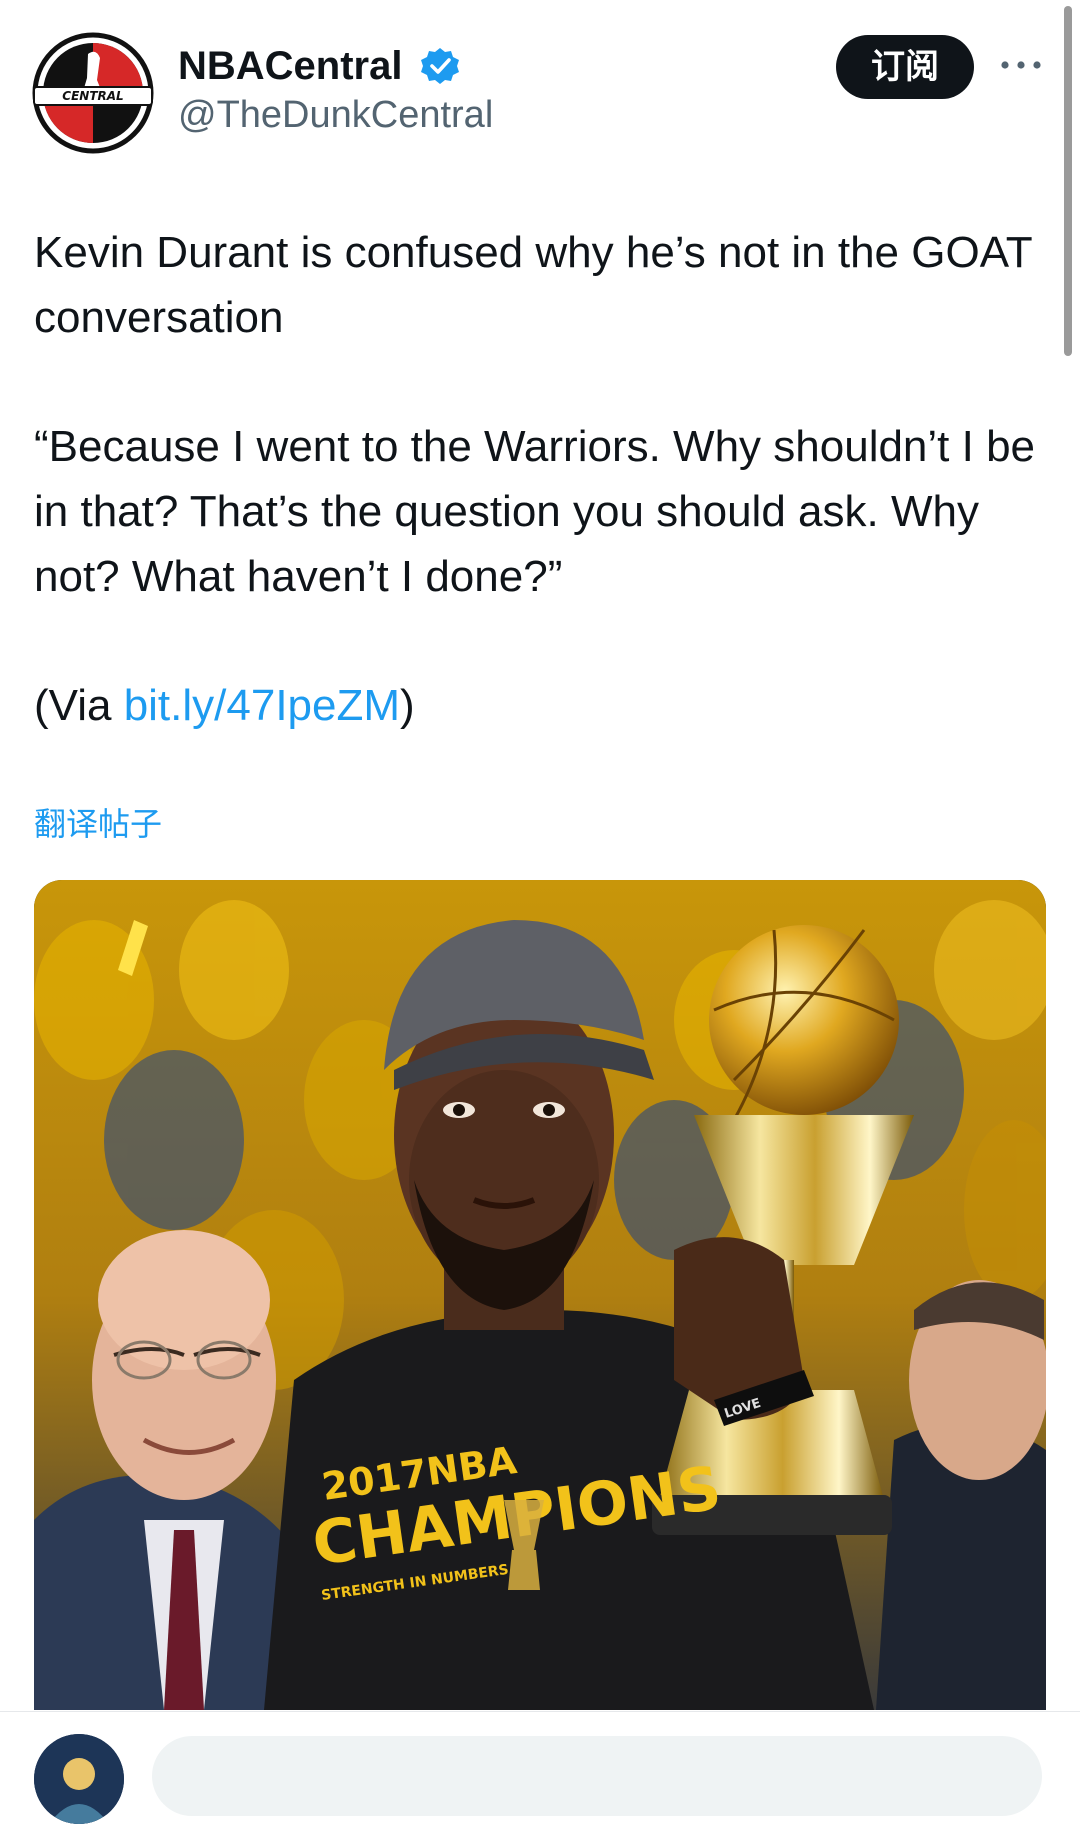 This screenshot has width=1080, height=1824. What do you see at coordinates (79, 705) in the screenshot?
I see `via-prefix: (Via` at bounding box center [79, 705].